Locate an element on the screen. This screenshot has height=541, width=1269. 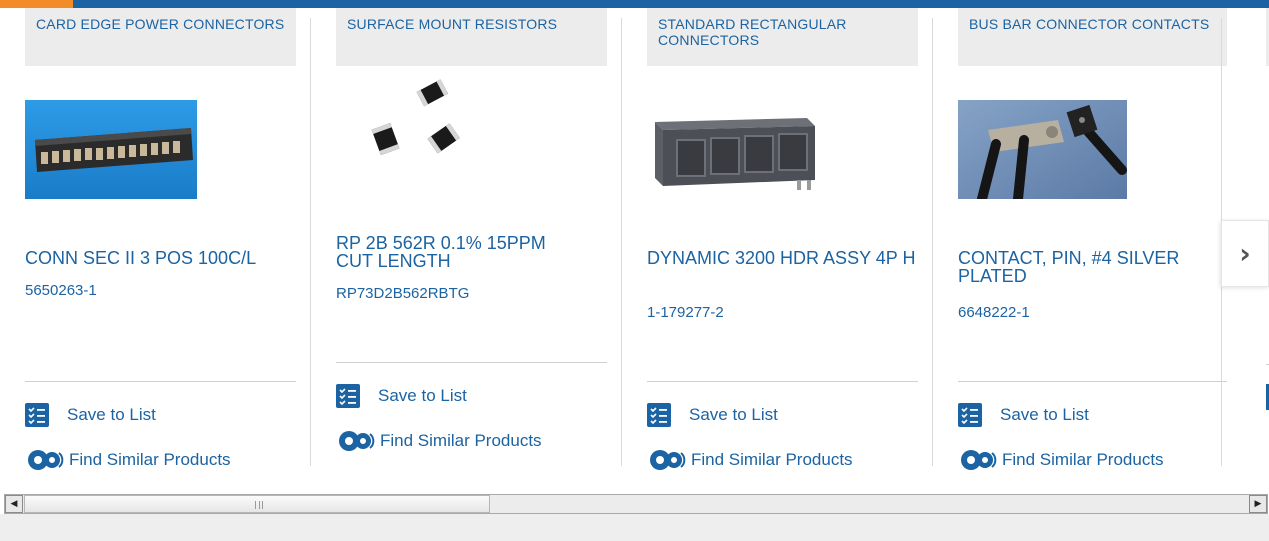
scroll-right-icon: ▶ is located at coordinates (1258, 504).